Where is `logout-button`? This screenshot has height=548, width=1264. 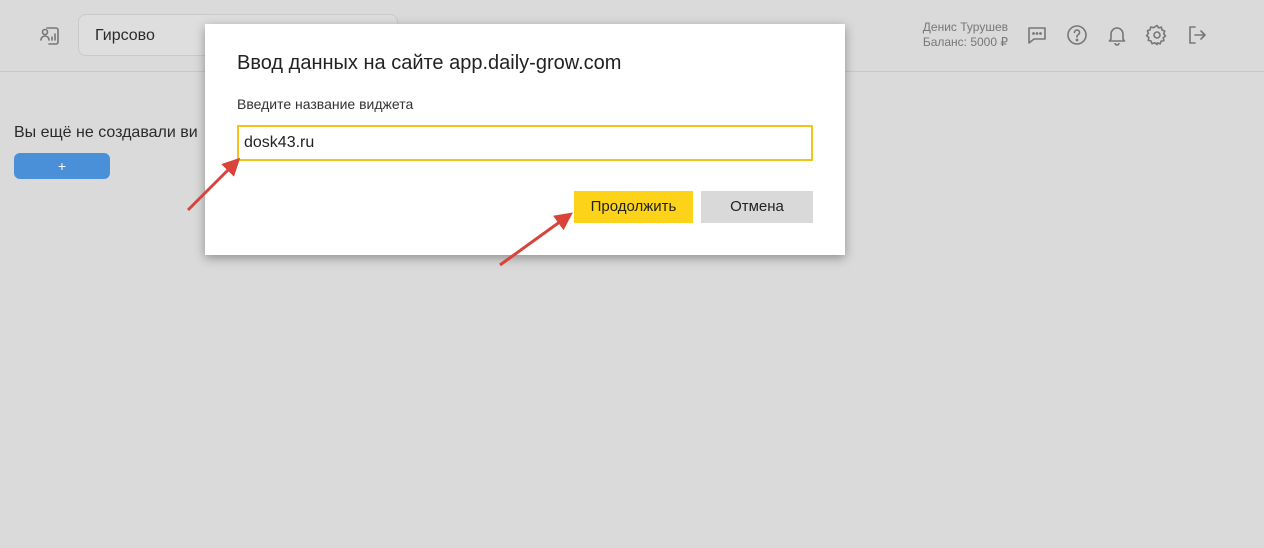 logout-button is located at coordinates (1197, 35).